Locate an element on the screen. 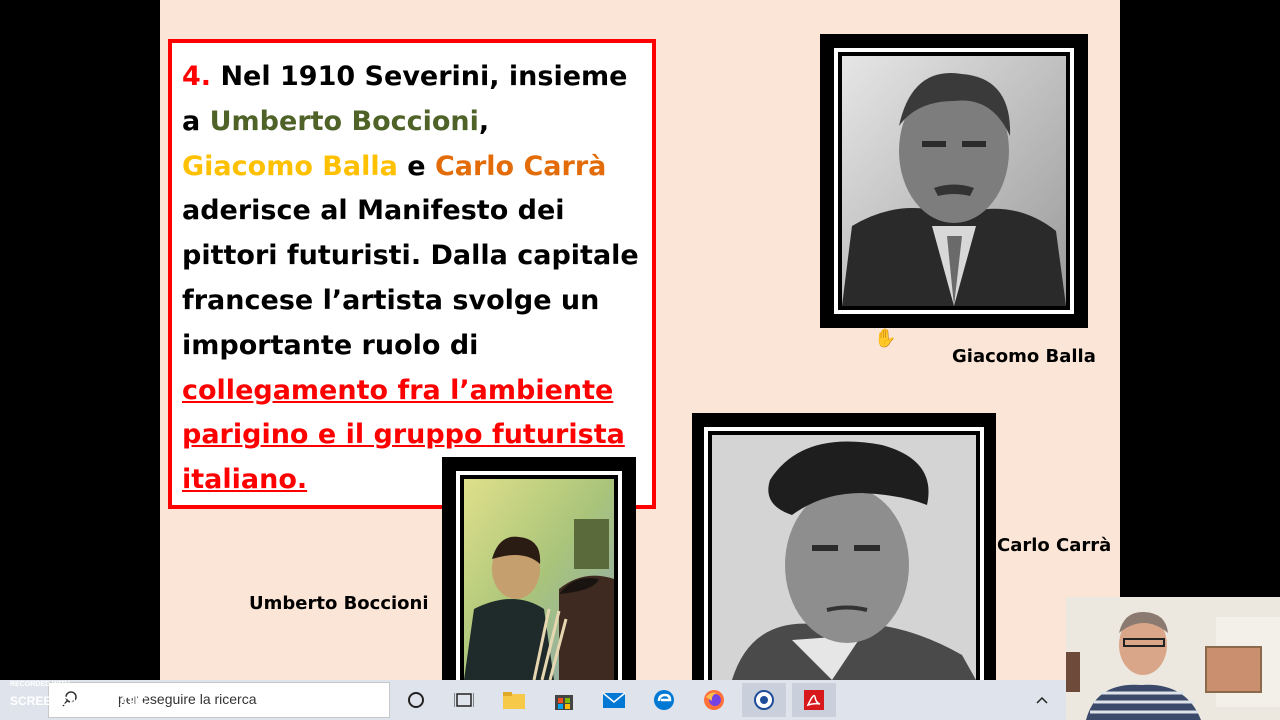 This screenshot has width=1280, height=720. text-line: Nel 1910 Severini, insieme is located at coordinates (419, 76).